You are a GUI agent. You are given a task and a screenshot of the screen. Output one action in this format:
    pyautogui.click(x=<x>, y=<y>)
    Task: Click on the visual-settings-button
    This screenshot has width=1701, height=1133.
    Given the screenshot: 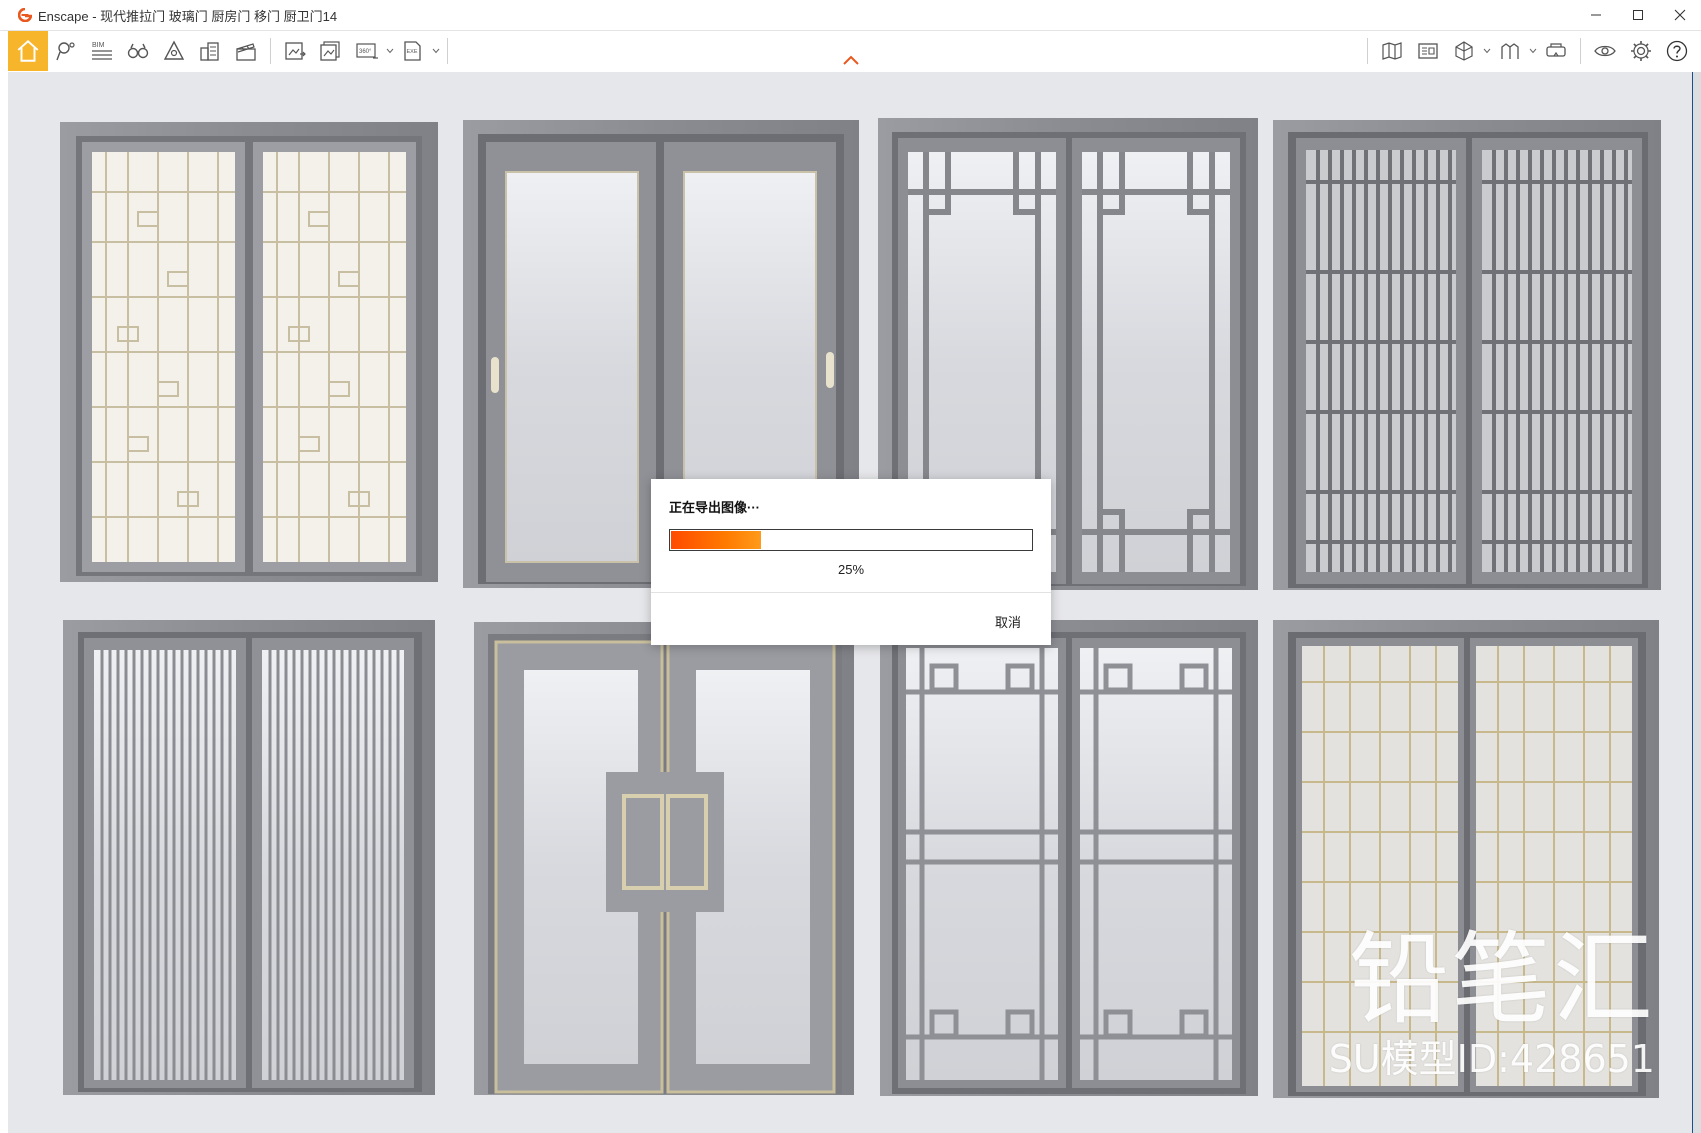 What is the action you would take?
    pyautogui.click(x=1605, y=51)
    